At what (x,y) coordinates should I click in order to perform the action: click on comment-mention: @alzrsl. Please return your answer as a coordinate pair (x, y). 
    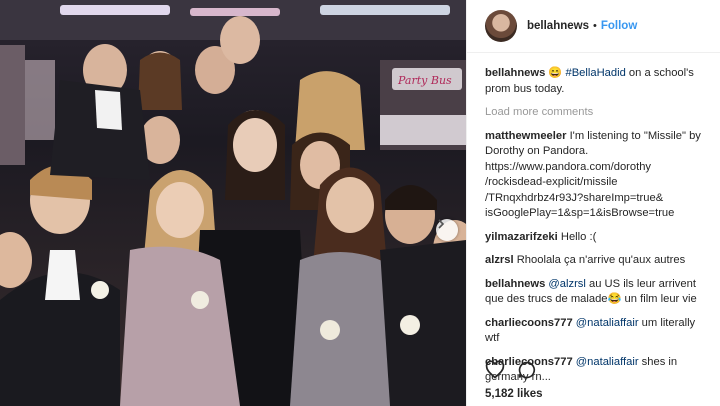
    Looking at the image, I should click on (566, 284).